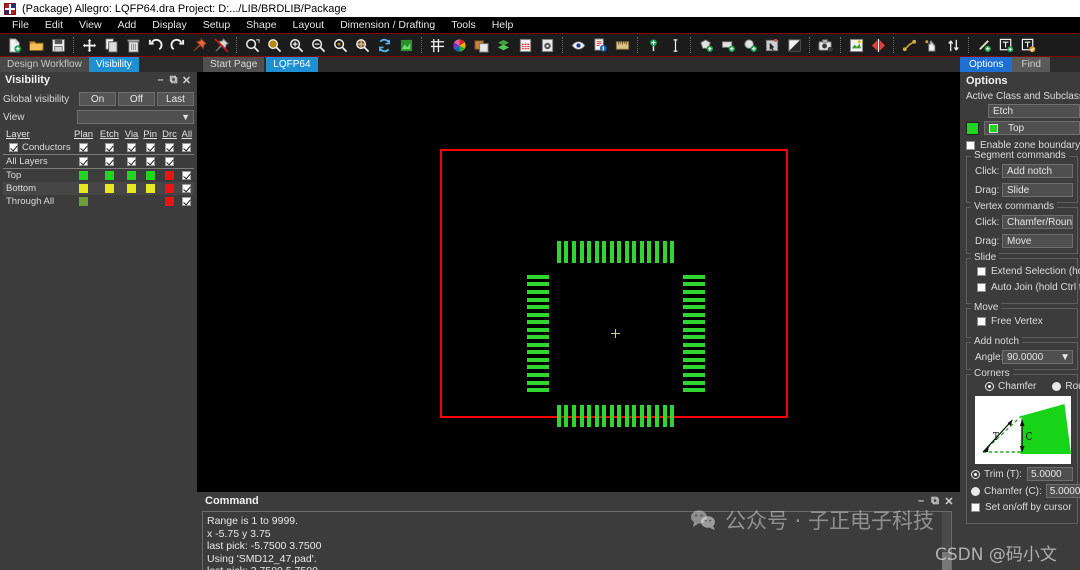 The image size is (1080, 570). What do you see at coordinates (84, 162) in the screenshot?
I see `all-layers-plan-cell` at bounding box center [84, 162].